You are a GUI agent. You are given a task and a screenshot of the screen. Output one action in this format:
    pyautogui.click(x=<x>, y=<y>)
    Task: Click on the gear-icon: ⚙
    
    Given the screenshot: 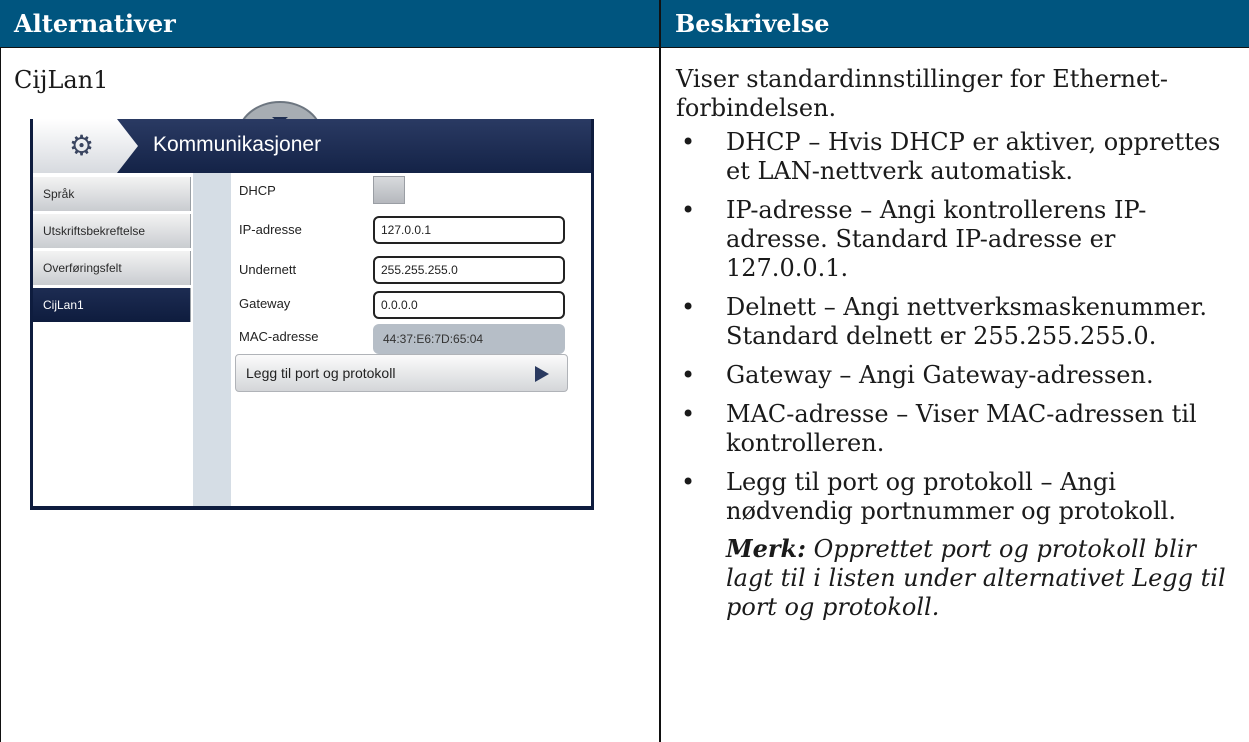 What is the action you would take?
    pyautogui.click(x=82, y=145)
    